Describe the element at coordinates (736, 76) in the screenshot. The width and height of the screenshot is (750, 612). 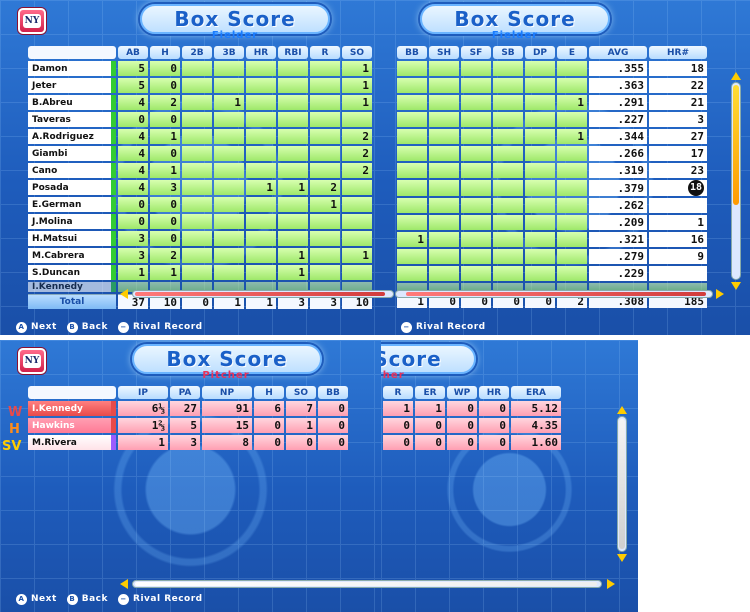
I see `scroll-up-arrow-icon` at that location.